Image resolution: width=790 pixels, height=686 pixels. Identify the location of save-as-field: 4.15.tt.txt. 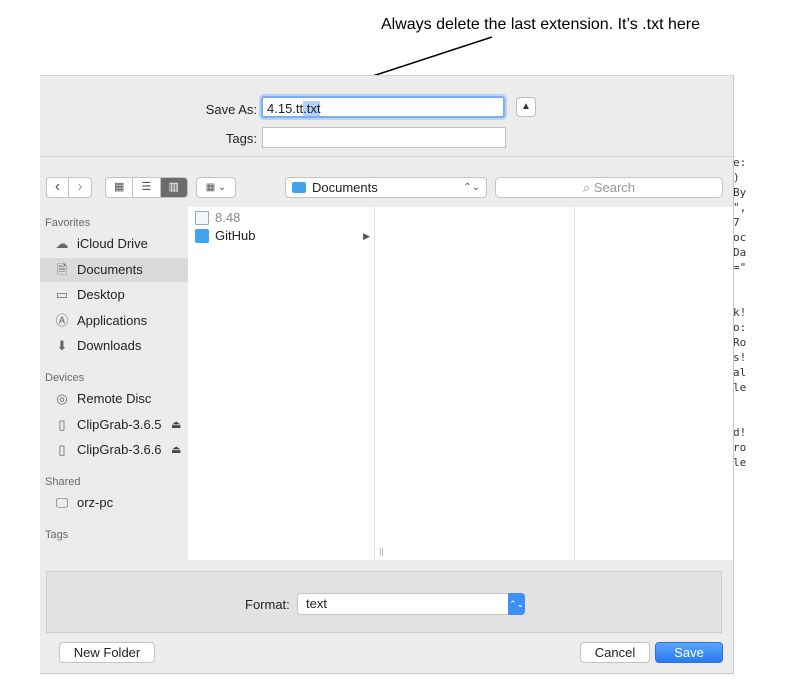
(383, 107).